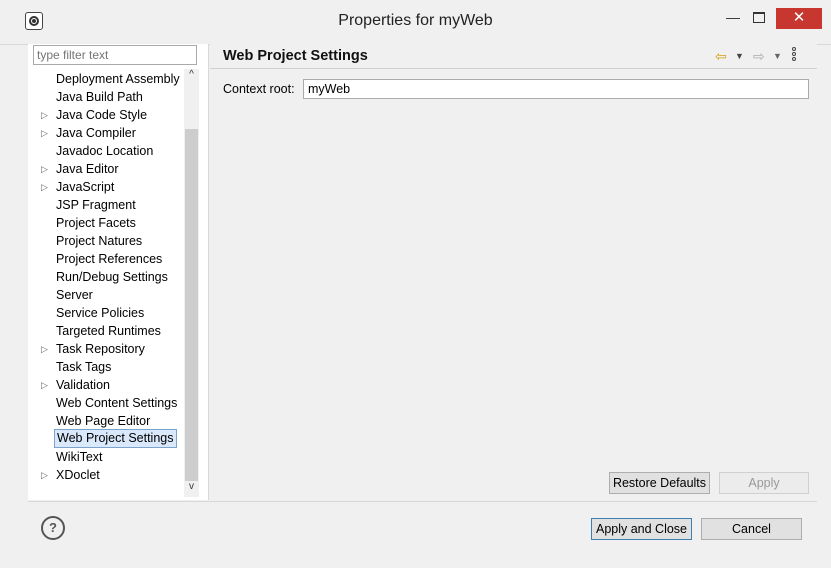  I want to click on tree-item: Server, so click(108, 295).